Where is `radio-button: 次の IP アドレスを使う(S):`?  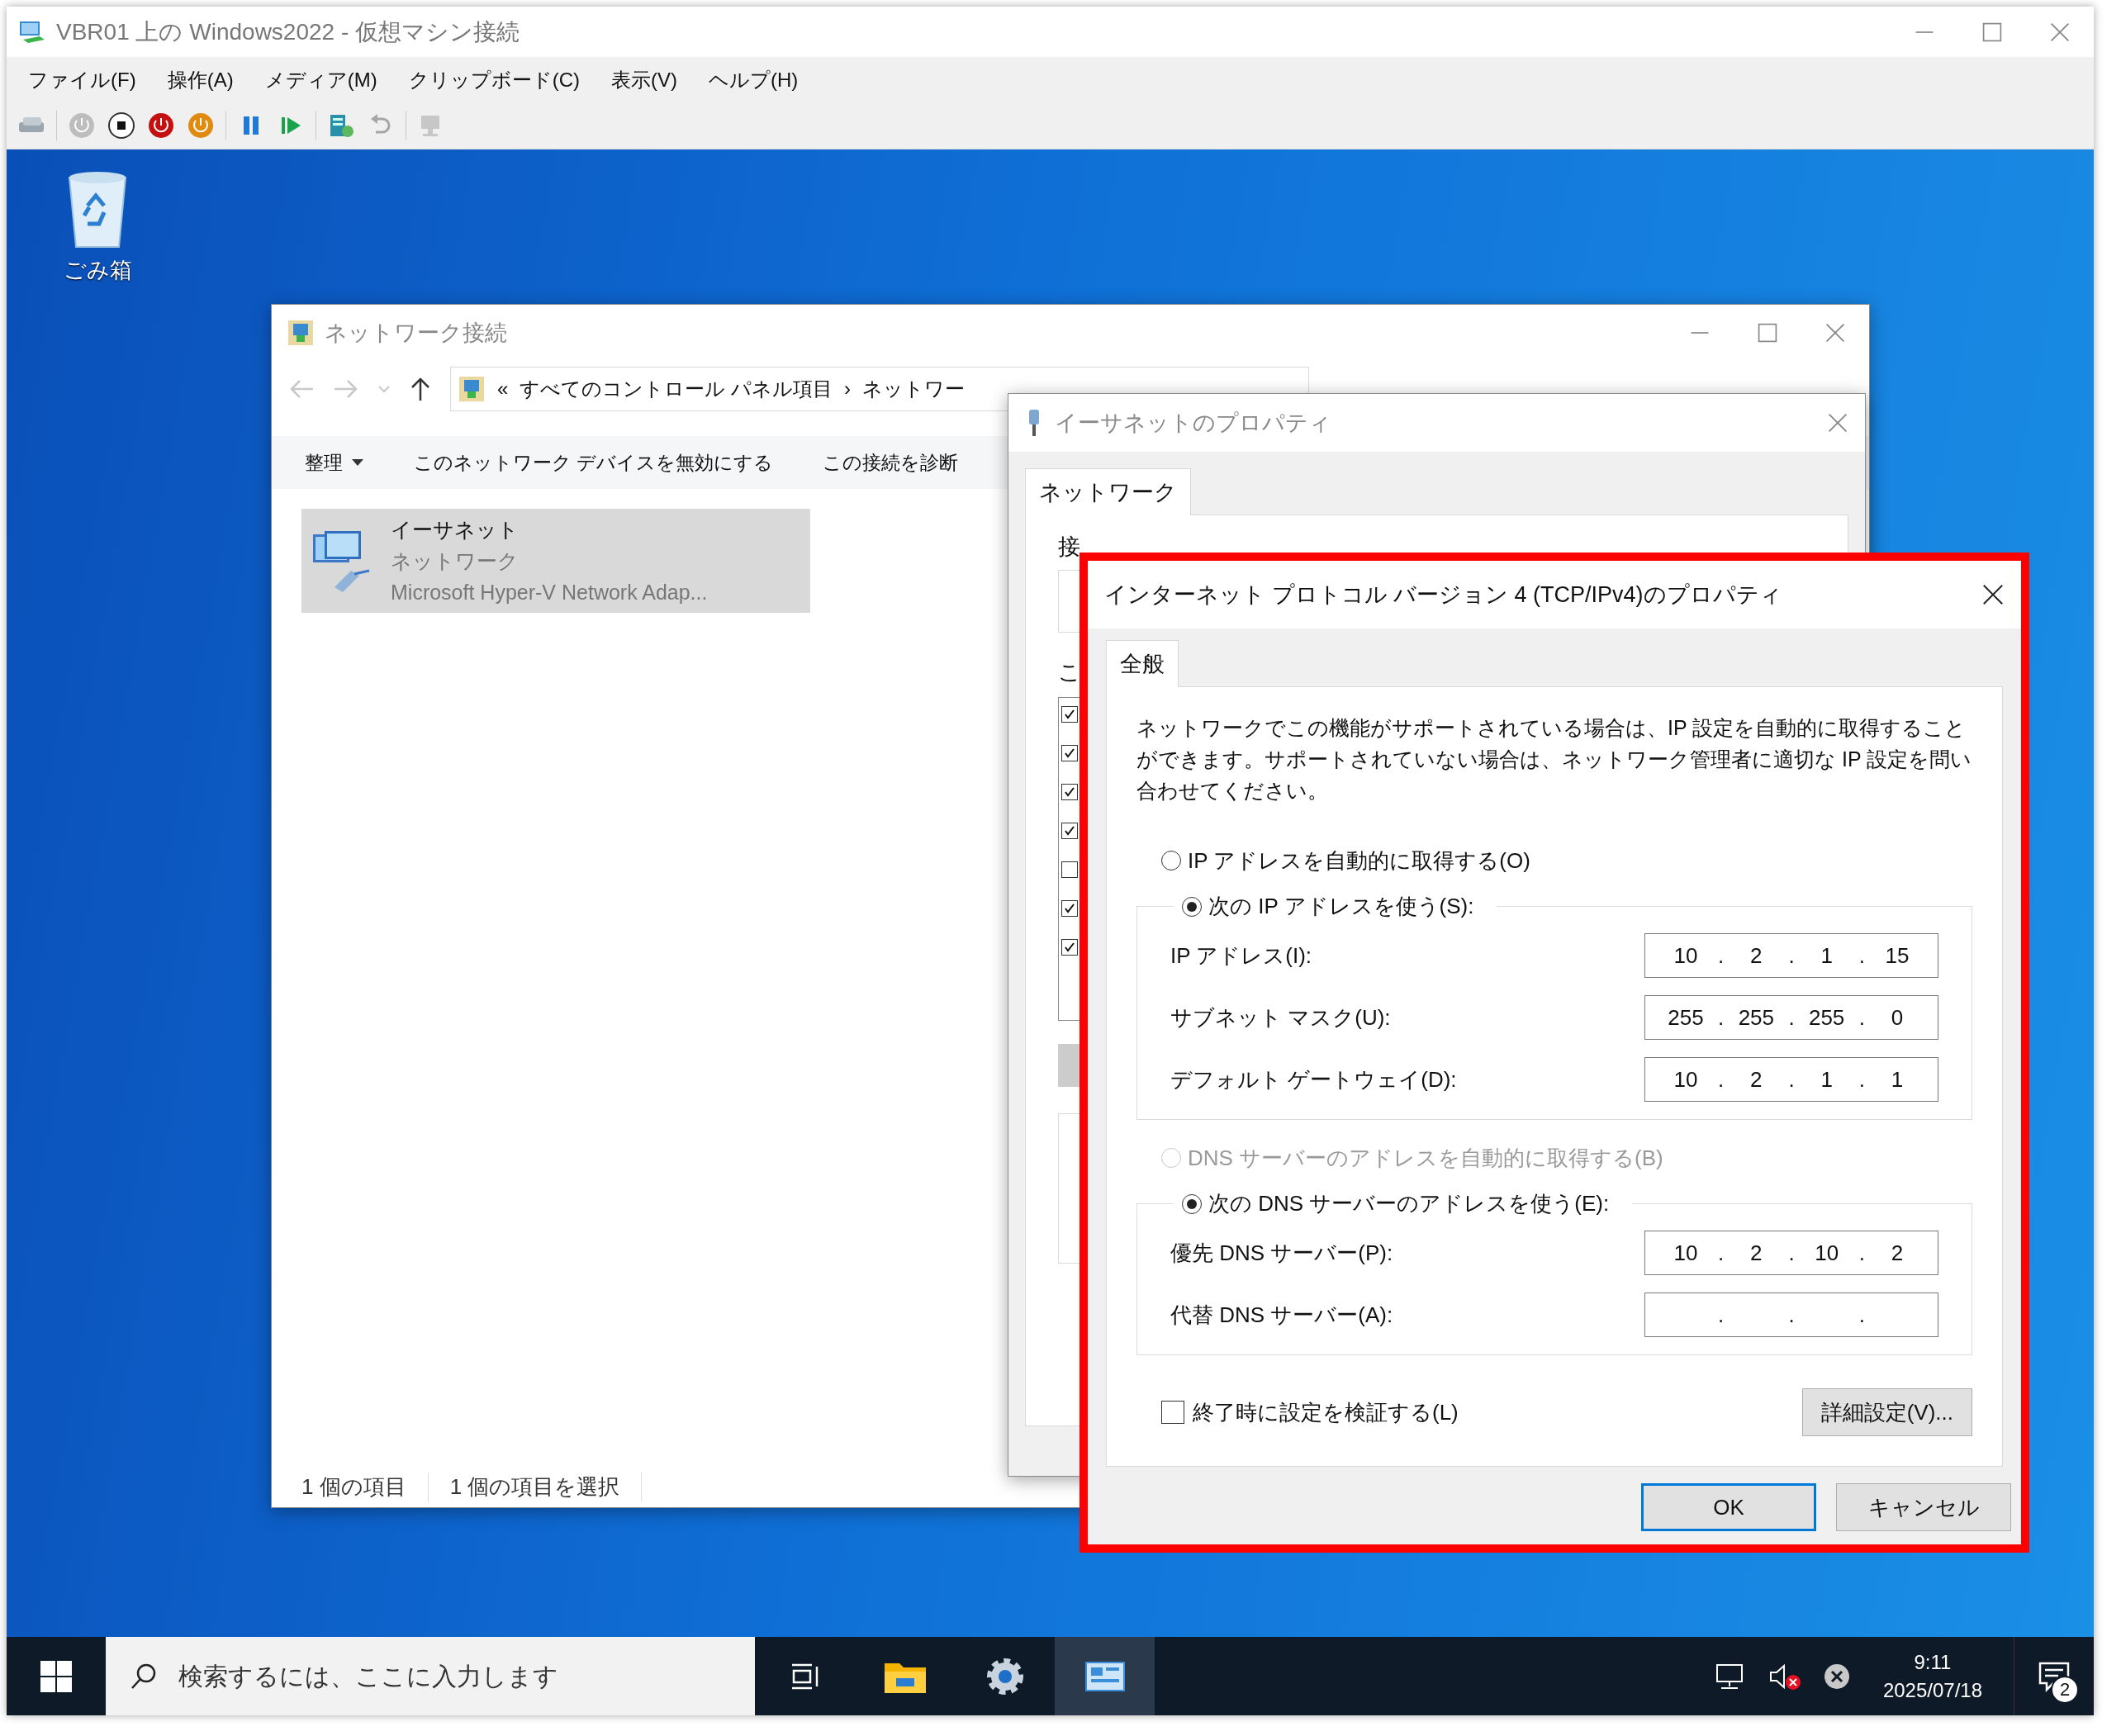
radio-button: 次の IP アドレスを使う(S): is located at coordinates (1328, 906).